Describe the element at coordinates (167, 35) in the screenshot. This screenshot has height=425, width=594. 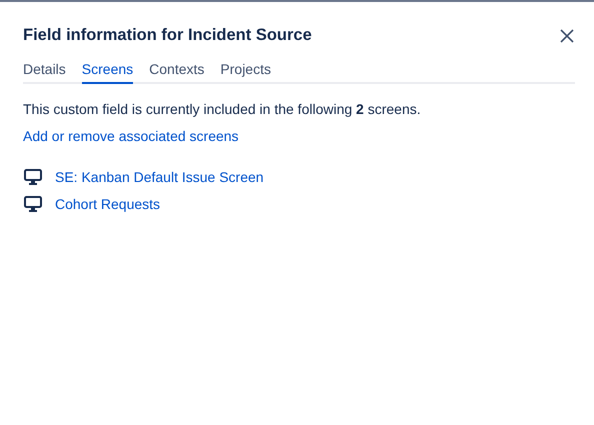
I see `dialog-title: Field information for Incident Source` at that location.